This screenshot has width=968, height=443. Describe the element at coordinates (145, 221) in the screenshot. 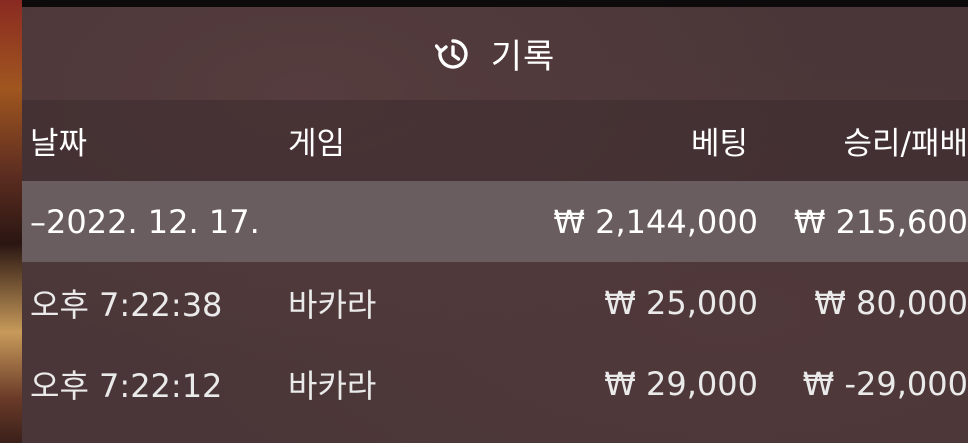

I see `date-group-label: –2022. 12. 17.` at that location.